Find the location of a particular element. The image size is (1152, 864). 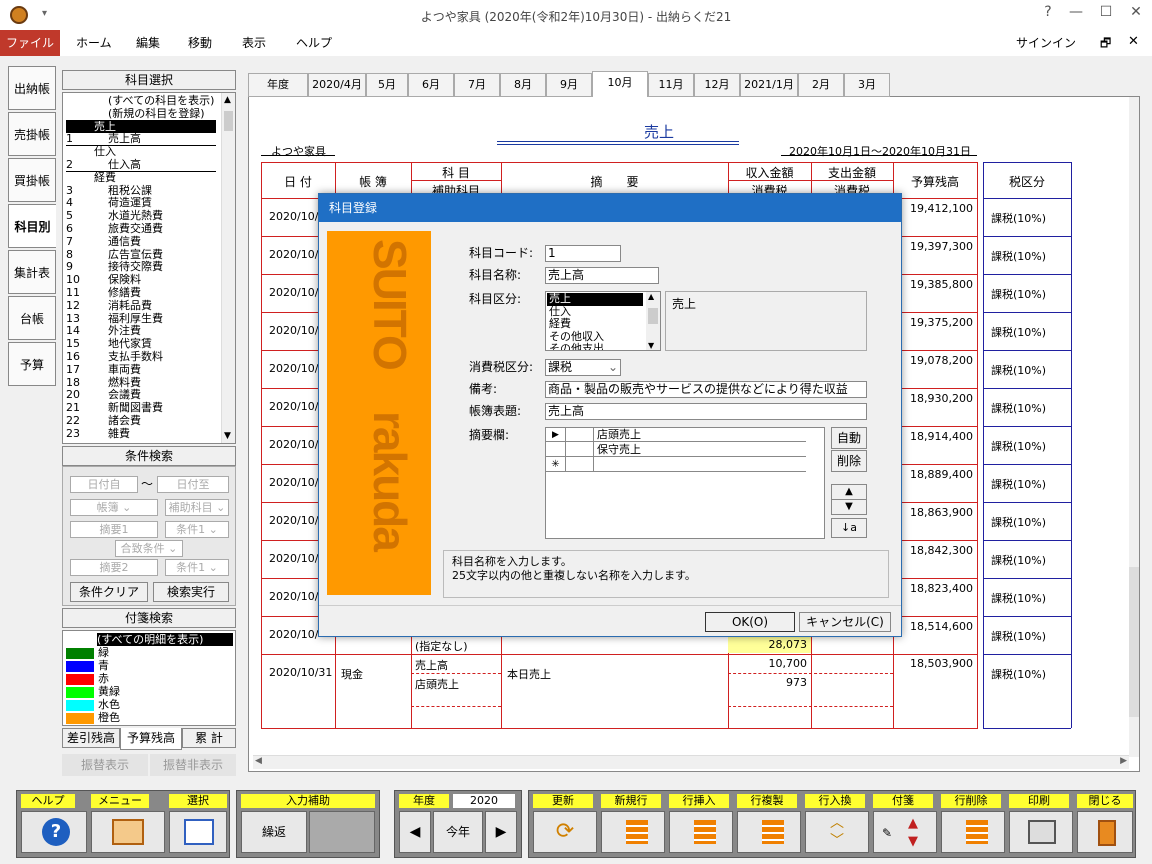

scroll-thumb is located at coordinates (228, 121).